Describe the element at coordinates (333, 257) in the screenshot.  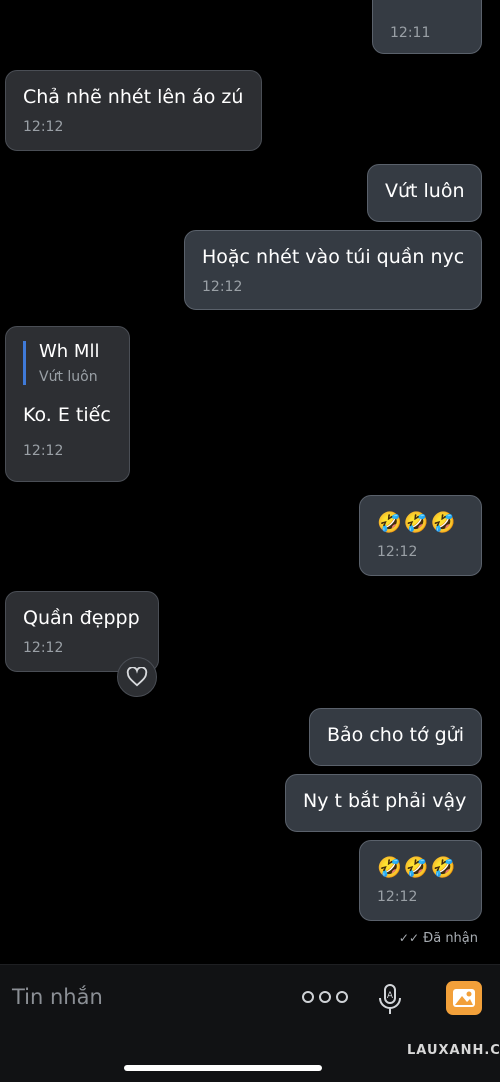
I see `message-text: Hoặc nhét vào túi quần nyc` at that location.